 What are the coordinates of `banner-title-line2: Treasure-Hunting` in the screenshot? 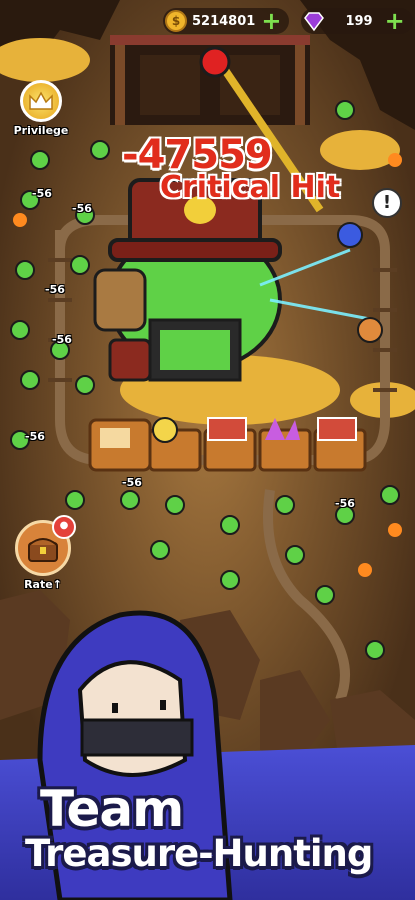 It's located at (199, 853).